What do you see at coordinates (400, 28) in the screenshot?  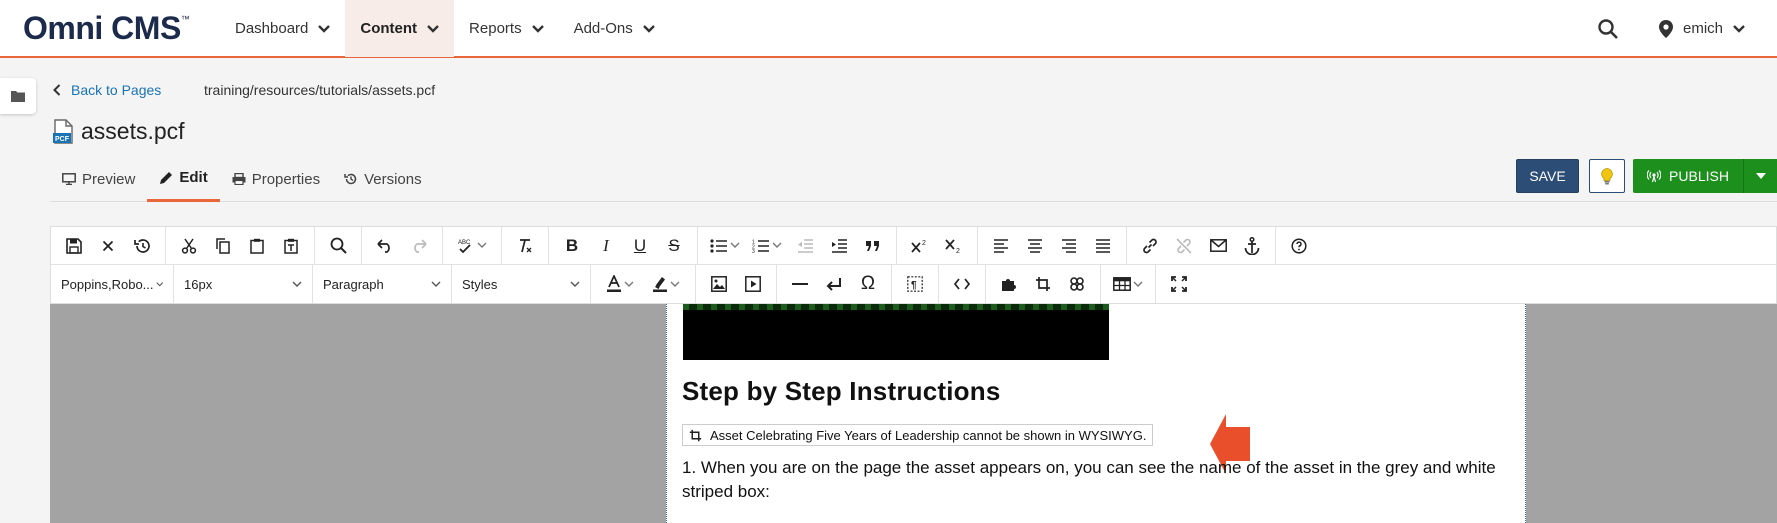 I see `nav-content: Content` at bounding box center [400, 28].